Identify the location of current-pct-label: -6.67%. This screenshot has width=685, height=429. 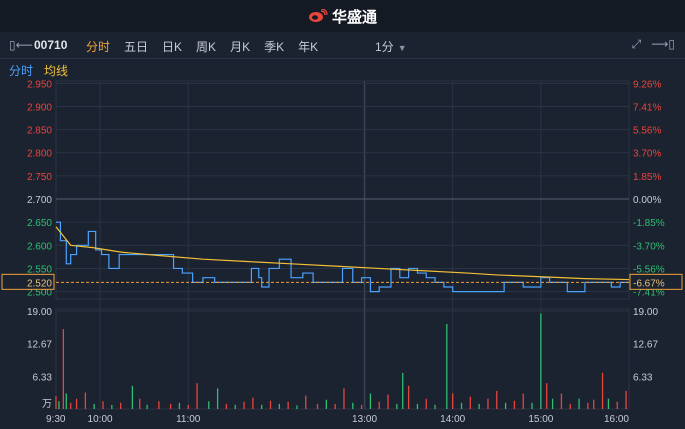
(649, 283).